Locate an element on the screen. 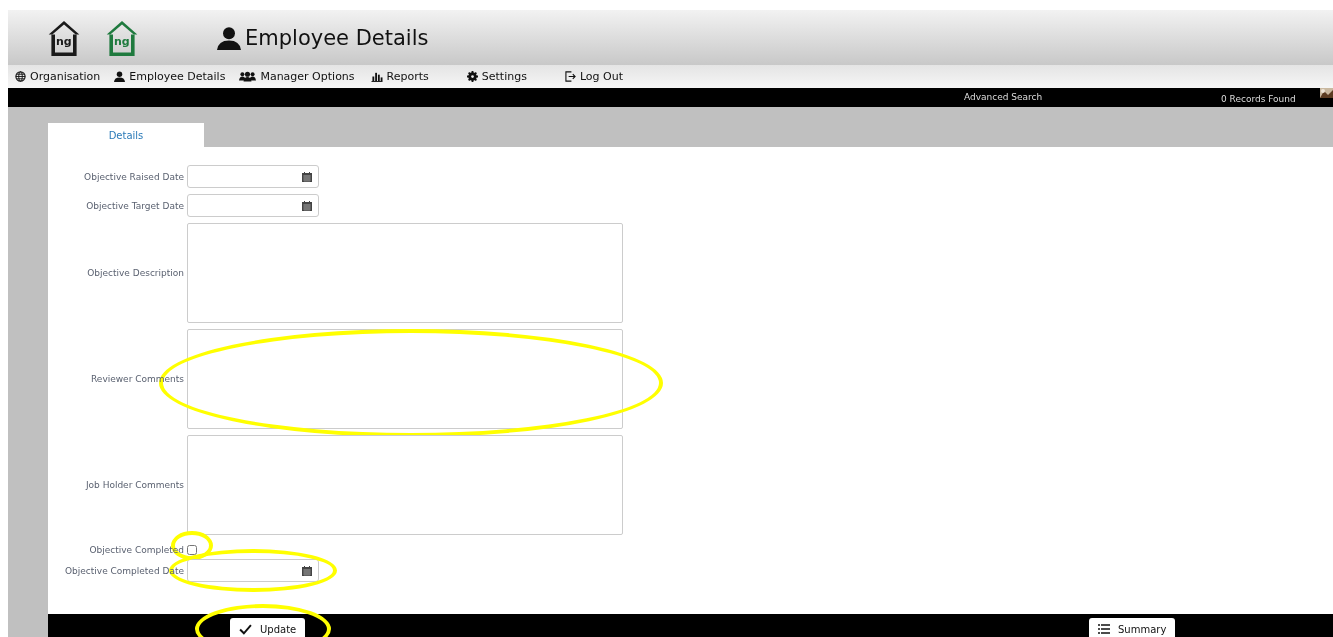  update-button: Update is located at coordinates (268, 627).